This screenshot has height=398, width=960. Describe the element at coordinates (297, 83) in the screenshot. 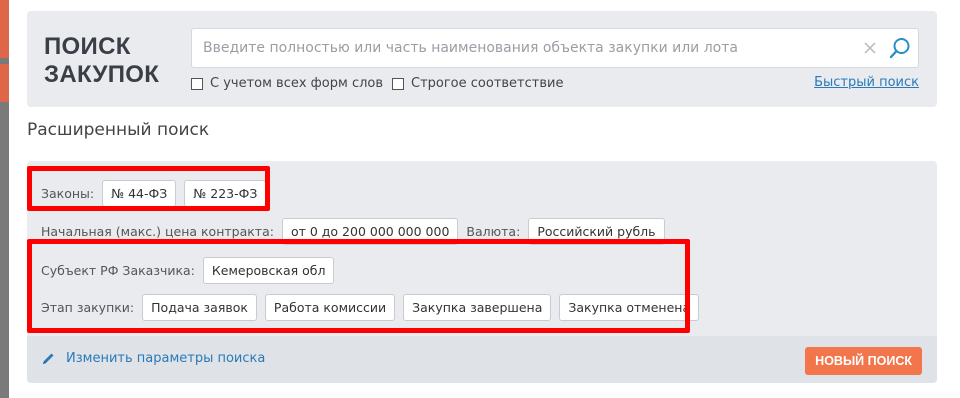

I see `checkbox-all-word-forms-label: С учетом всех форм слов` at that location.